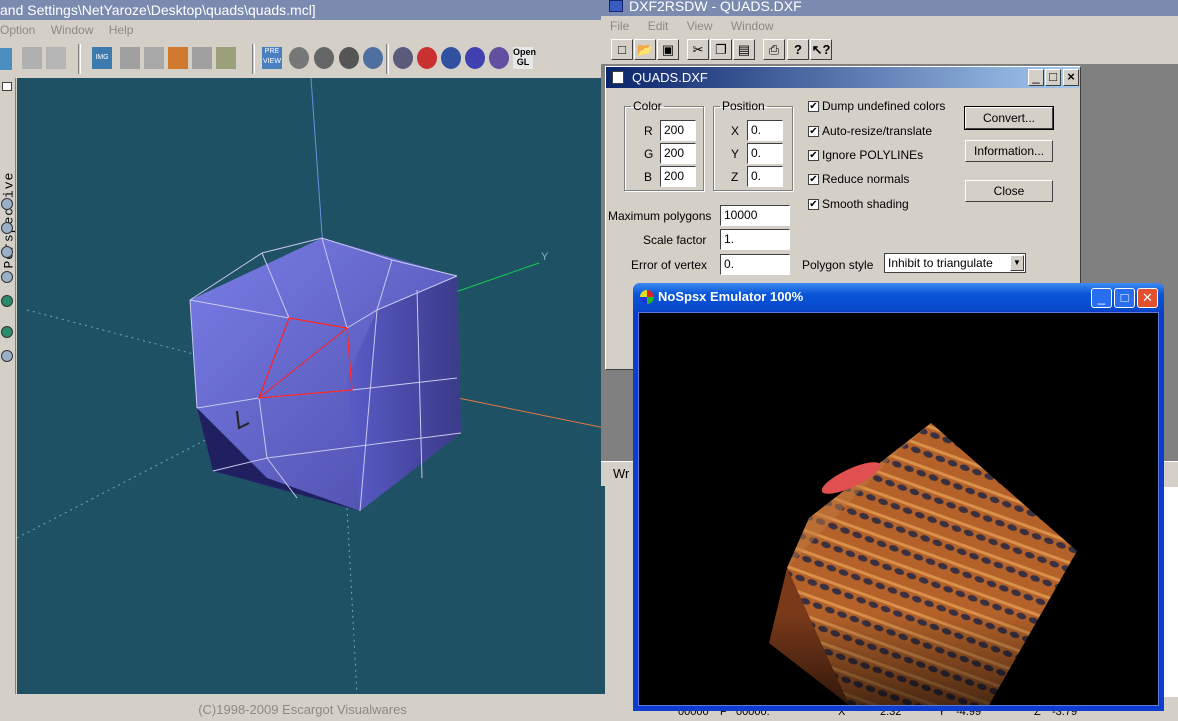 This screenshot has height=721, width=1178. What do you see at coordinates (735, 131) in the screenshot?
I see `x-label: X` at bounding box center [735, 131].